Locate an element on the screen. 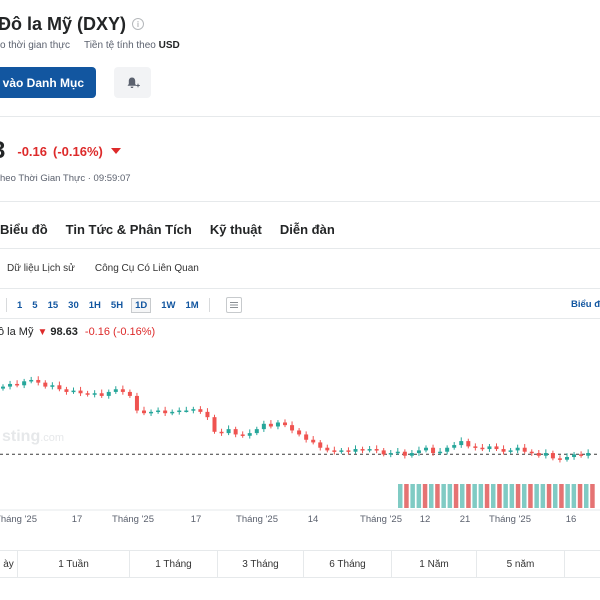 The height and width of the screenshot is (600, 600). timeframe-1w: 1W is located at coordinates (168, 305).